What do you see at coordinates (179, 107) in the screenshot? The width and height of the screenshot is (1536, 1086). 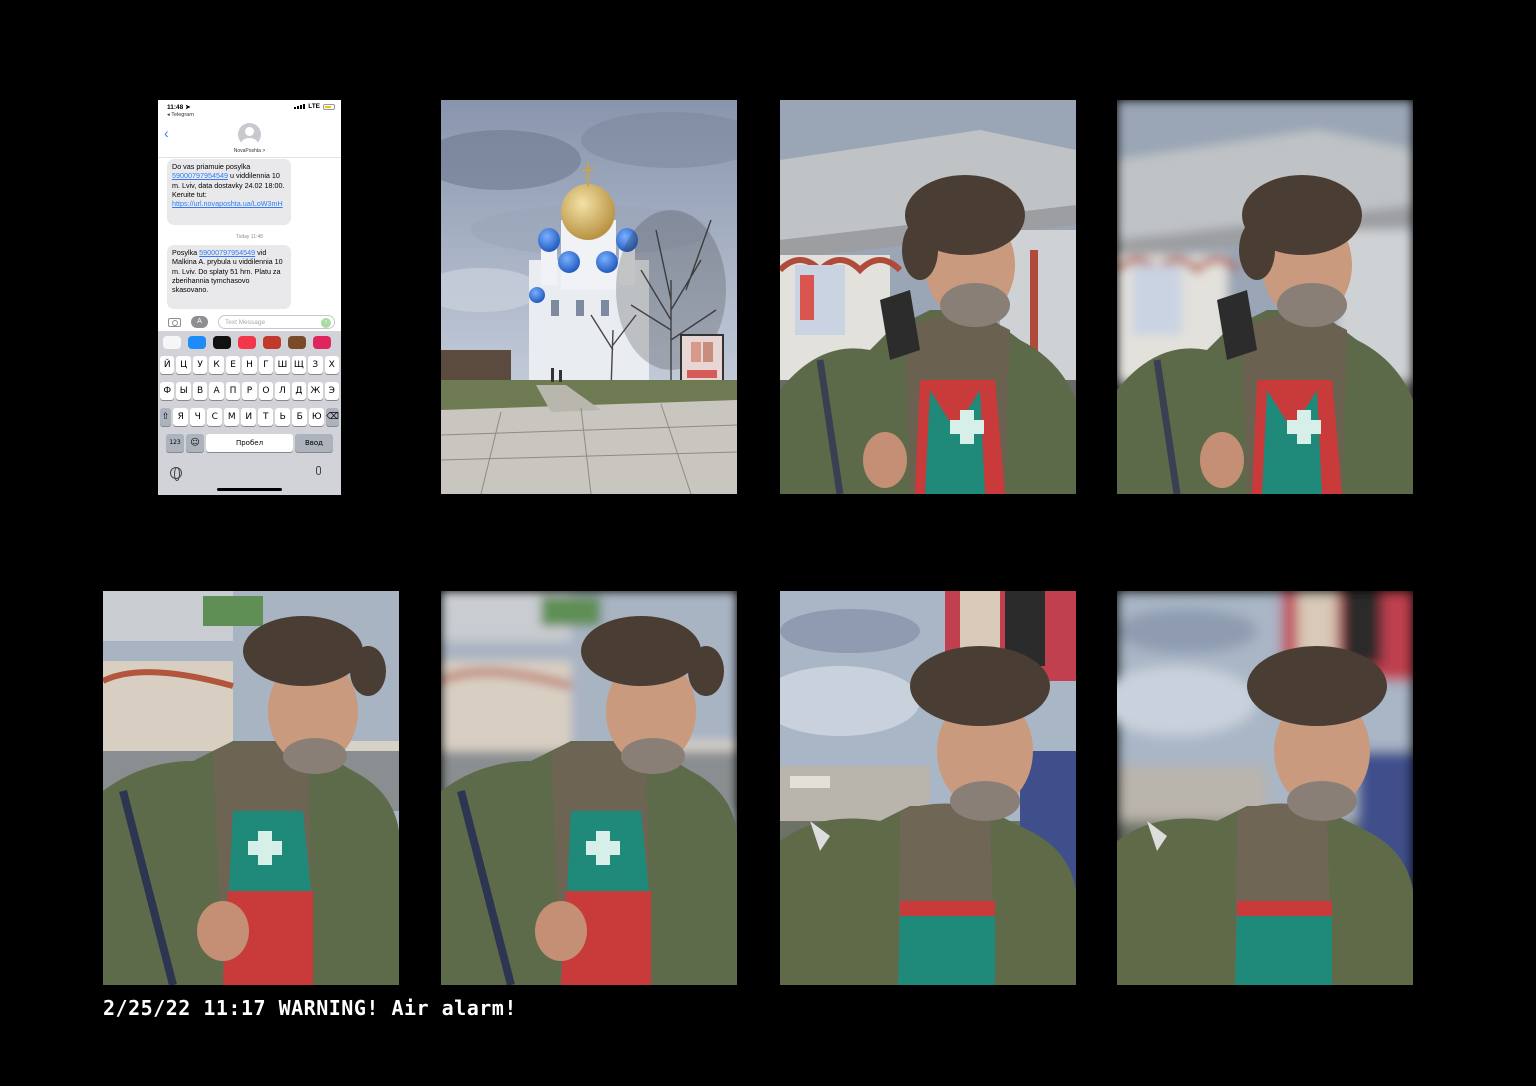 I see `status-time: 11:48 ➤` at bounding box center [179, 107].